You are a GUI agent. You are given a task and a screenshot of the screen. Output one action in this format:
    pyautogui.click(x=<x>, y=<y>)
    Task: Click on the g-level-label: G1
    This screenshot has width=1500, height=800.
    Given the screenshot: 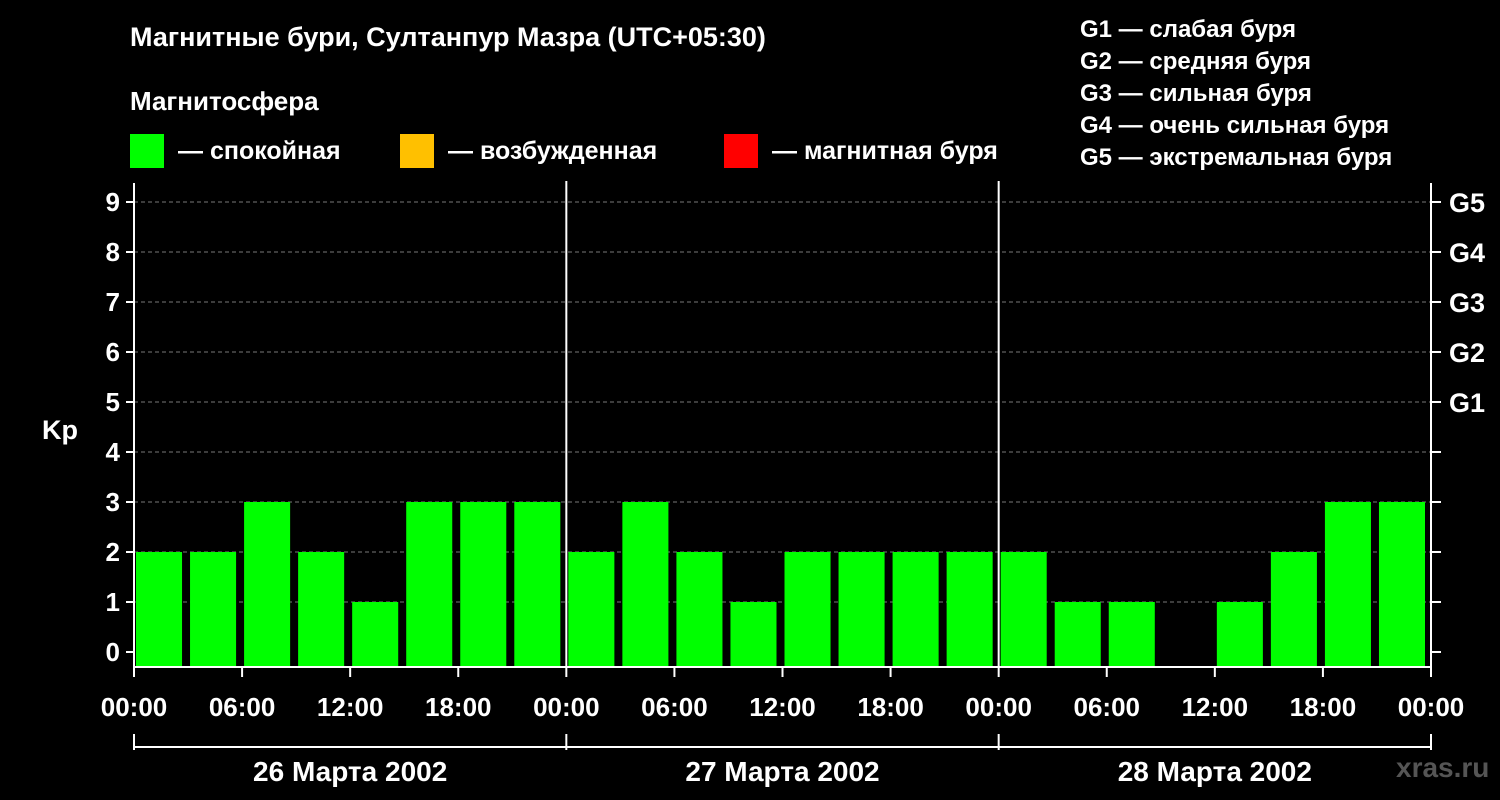 What is the action you would take?
    pyautogui.click(x=1467, y=403)
    